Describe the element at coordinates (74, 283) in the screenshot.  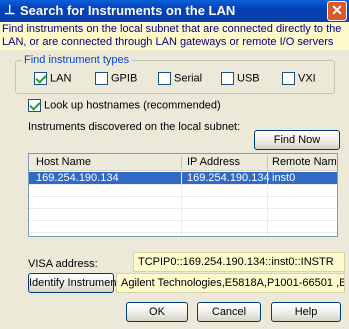
I see `identify-instrument-button: Identify Instrument` at that location.